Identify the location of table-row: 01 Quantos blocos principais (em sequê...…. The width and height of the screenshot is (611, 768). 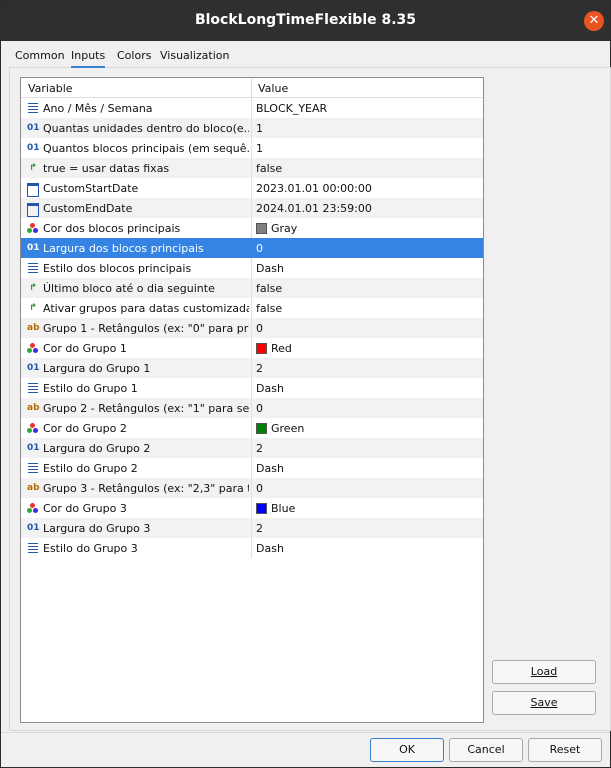
(252, 148).